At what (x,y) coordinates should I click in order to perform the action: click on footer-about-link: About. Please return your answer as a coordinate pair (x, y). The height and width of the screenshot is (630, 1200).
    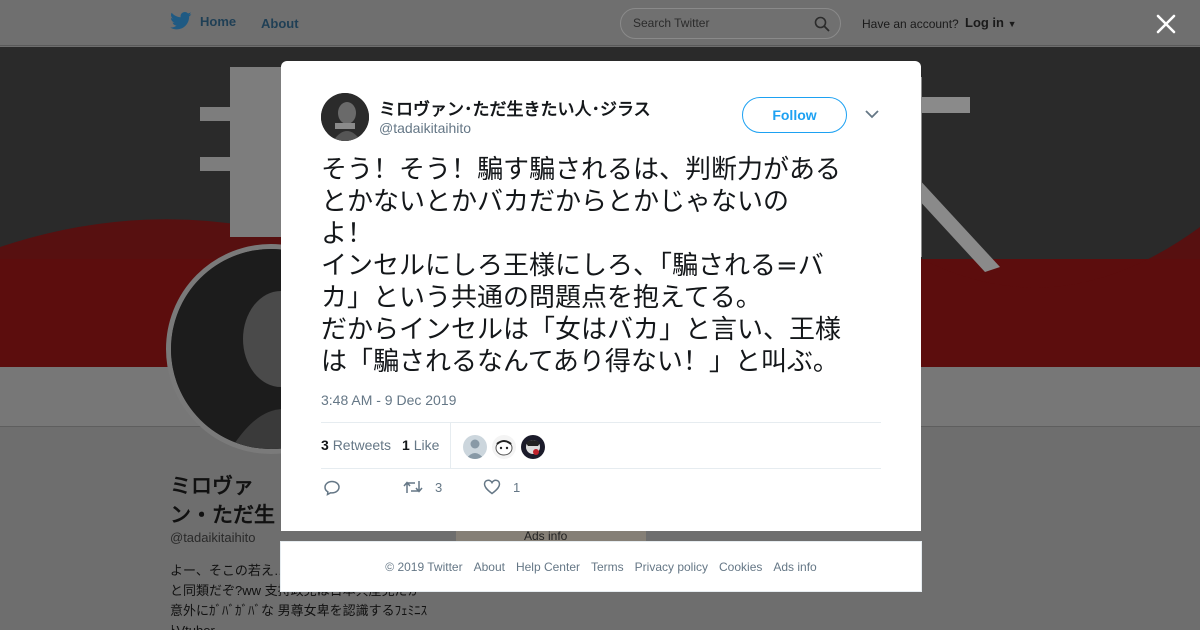
    Looking at the image, I should click on (489, 567).